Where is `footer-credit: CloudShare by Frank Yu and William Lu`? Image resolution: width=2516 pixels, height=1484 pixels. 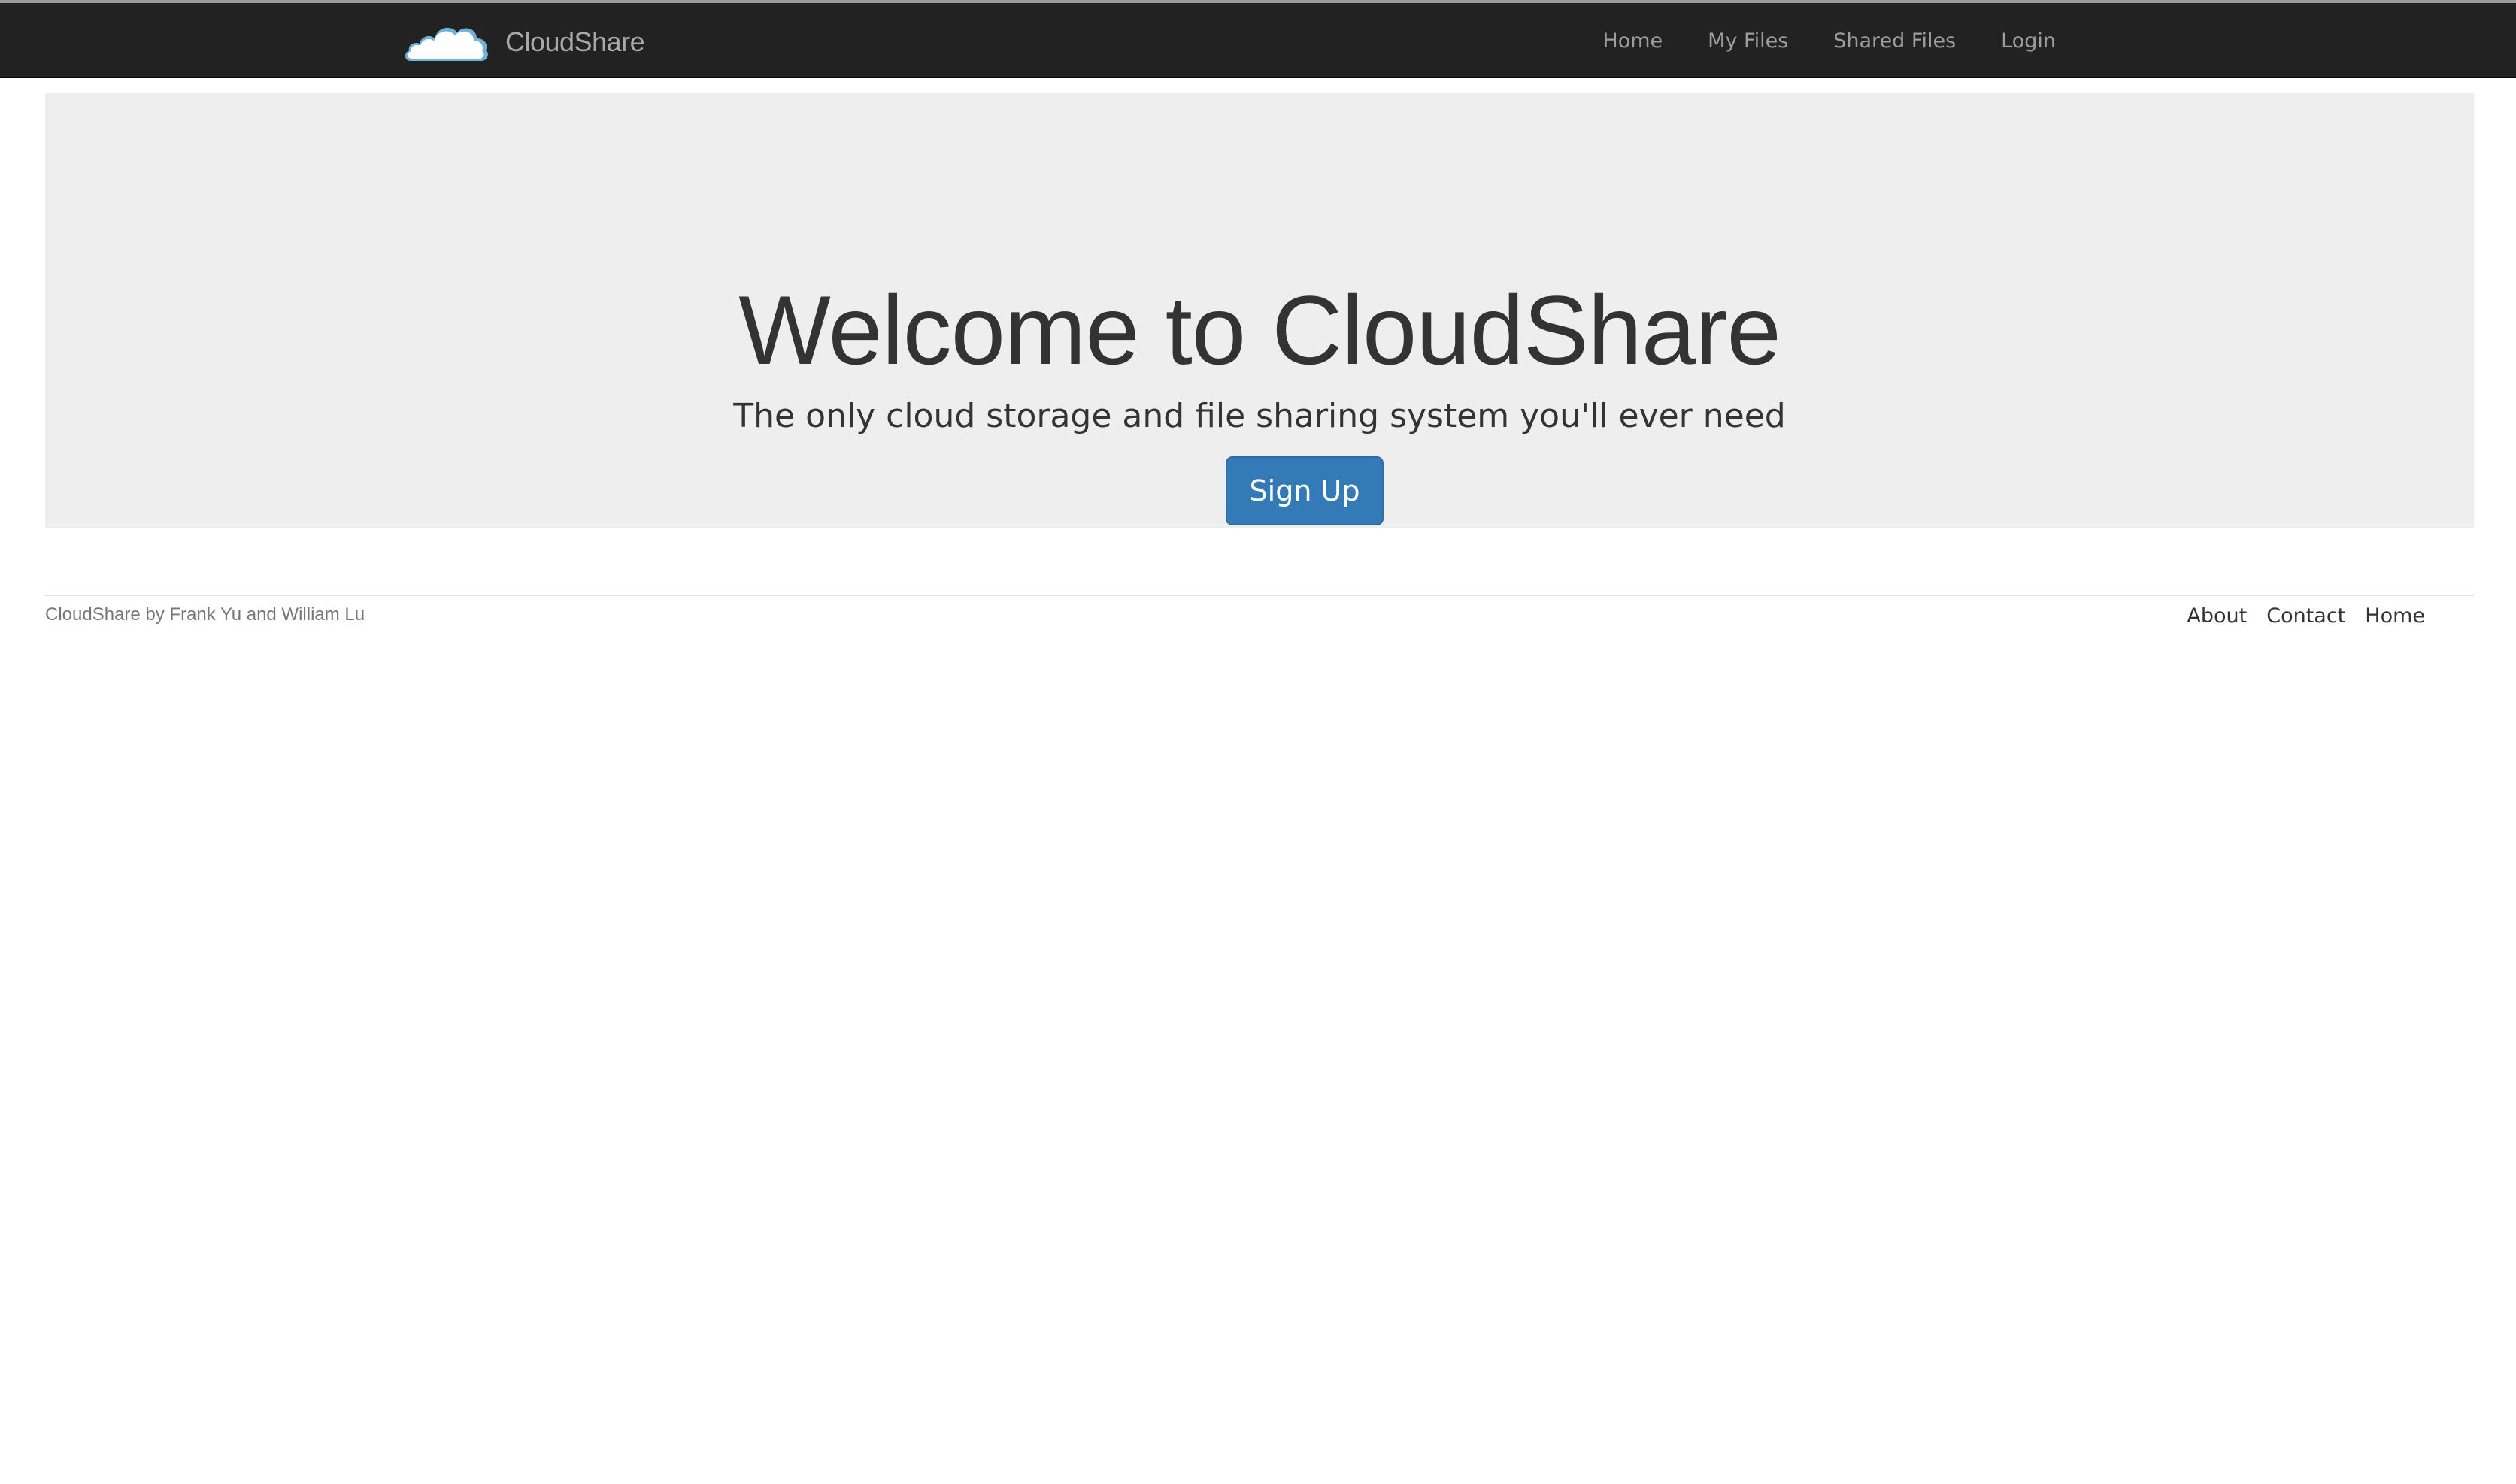
footer-credit: CloudShare by Frank Yu and William Lu is located at coordinates (205, 614).